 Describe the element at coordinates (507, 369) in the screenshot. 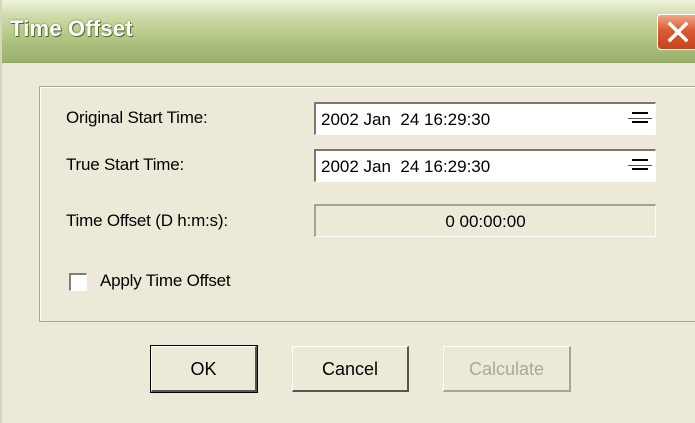

I see `calculate-button: Calculate` at that location.